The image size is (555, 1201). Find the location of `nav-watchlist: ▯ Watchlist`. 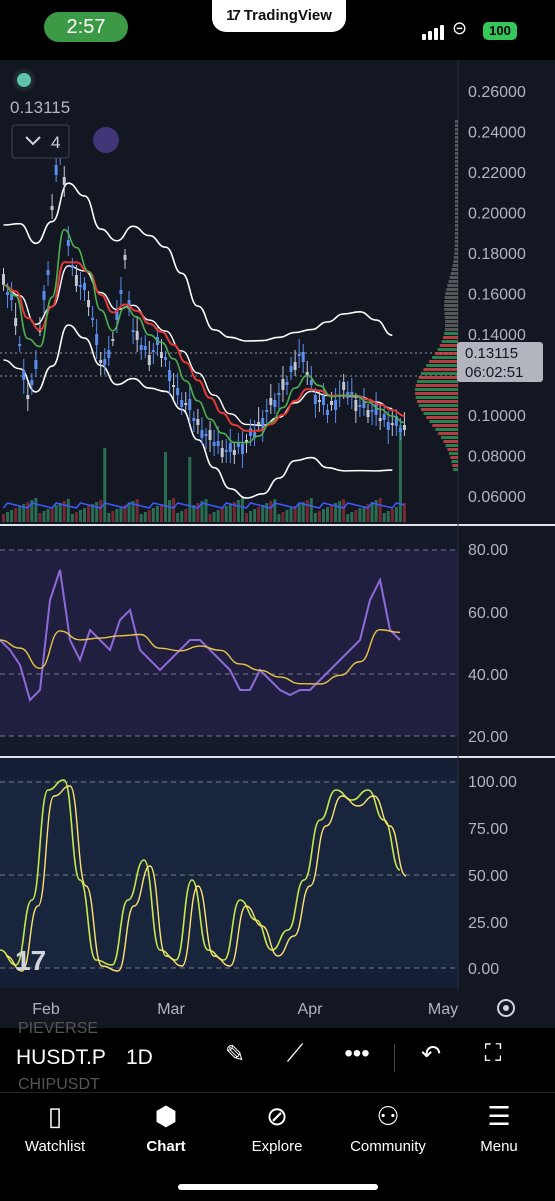

nav-watchlist: ▯ Watchlist is located at coordinates (55, 1126).